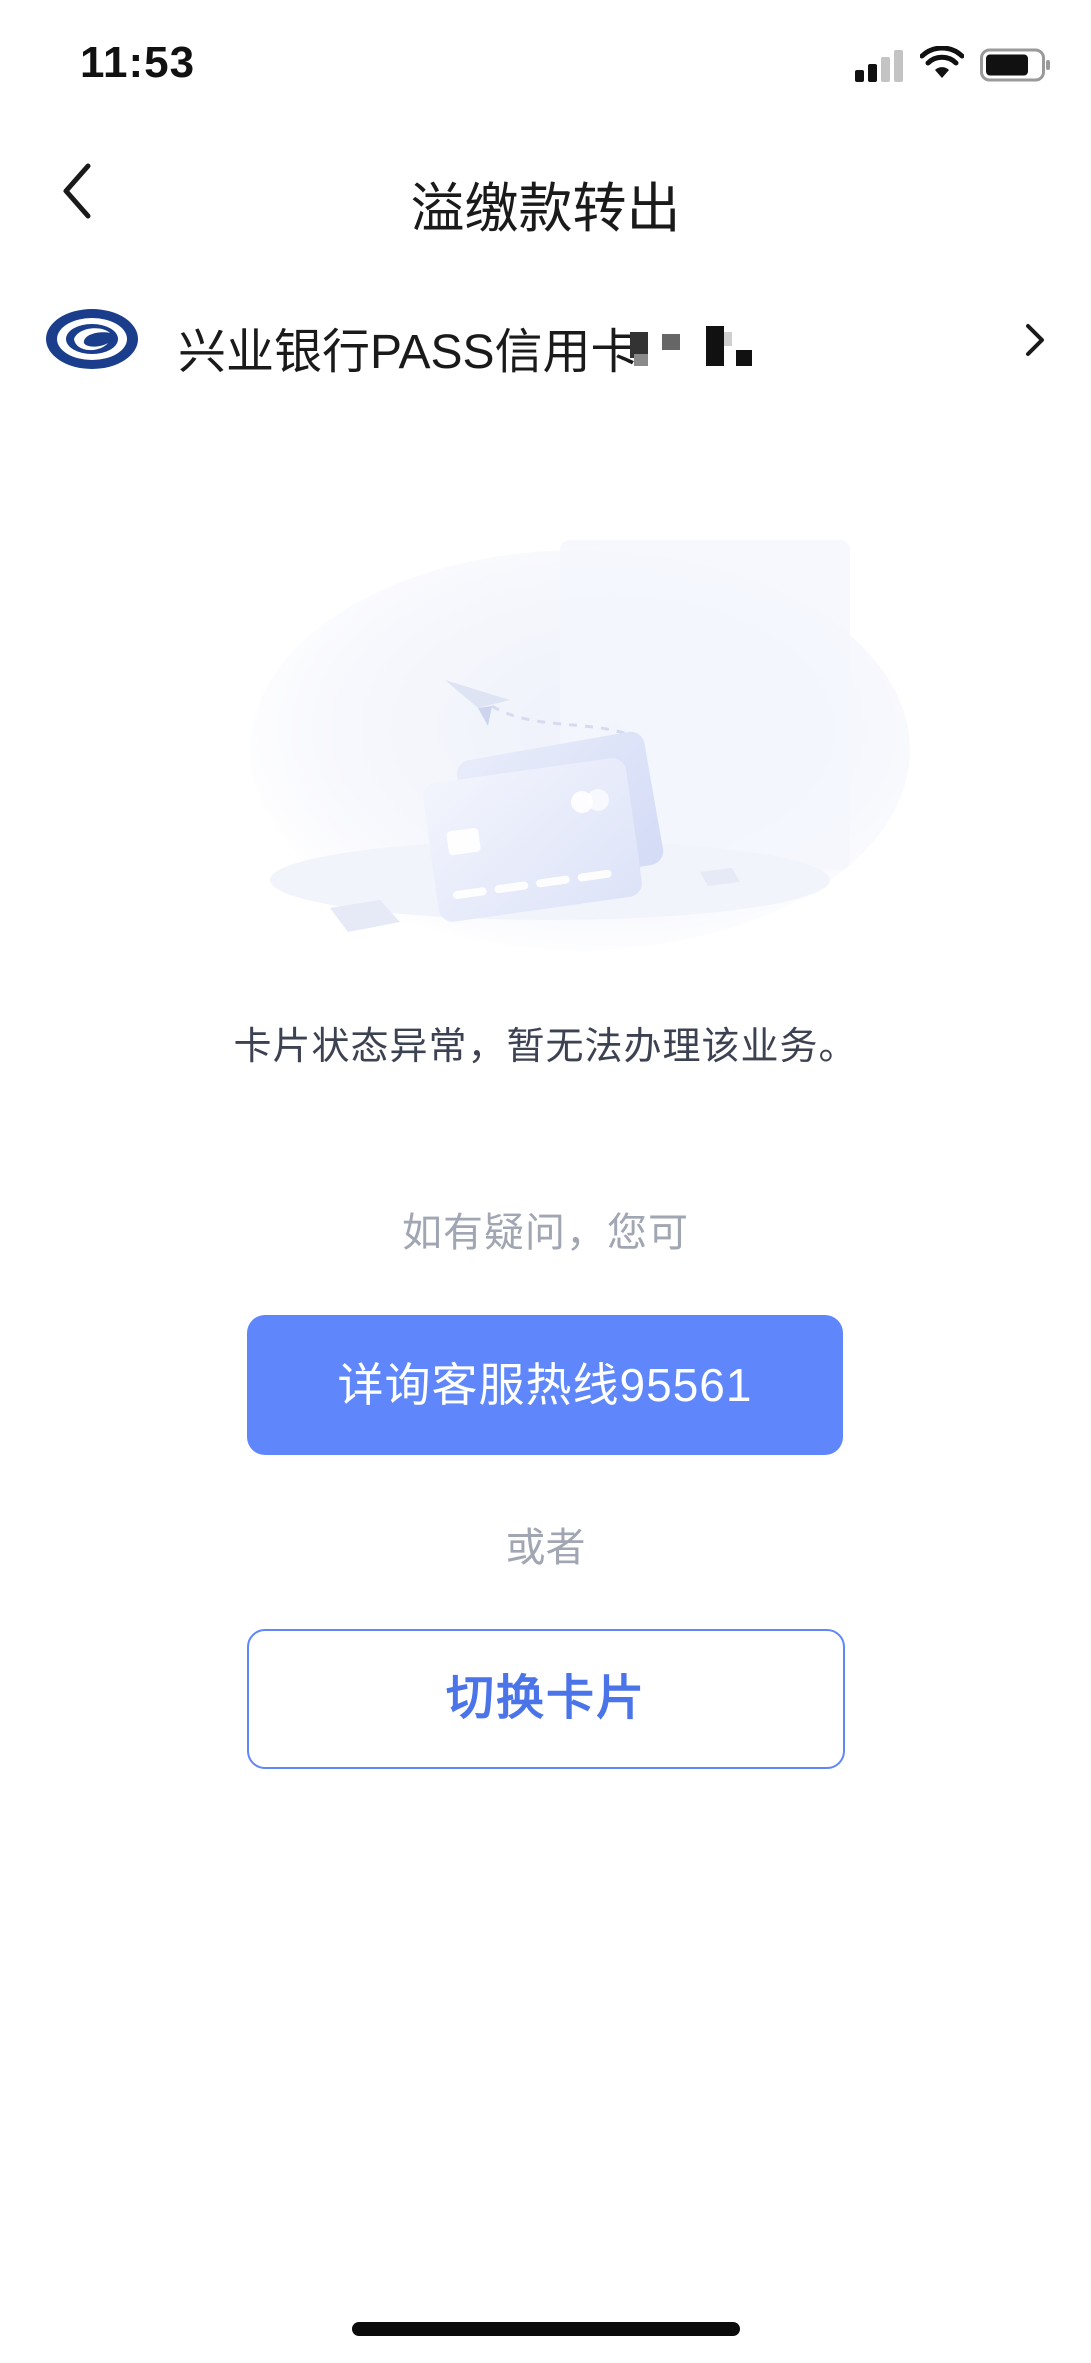 The width and height of the screenshot is (1091, 2363). I want to click on or-divider-text: 或者, so click(545, 1548).